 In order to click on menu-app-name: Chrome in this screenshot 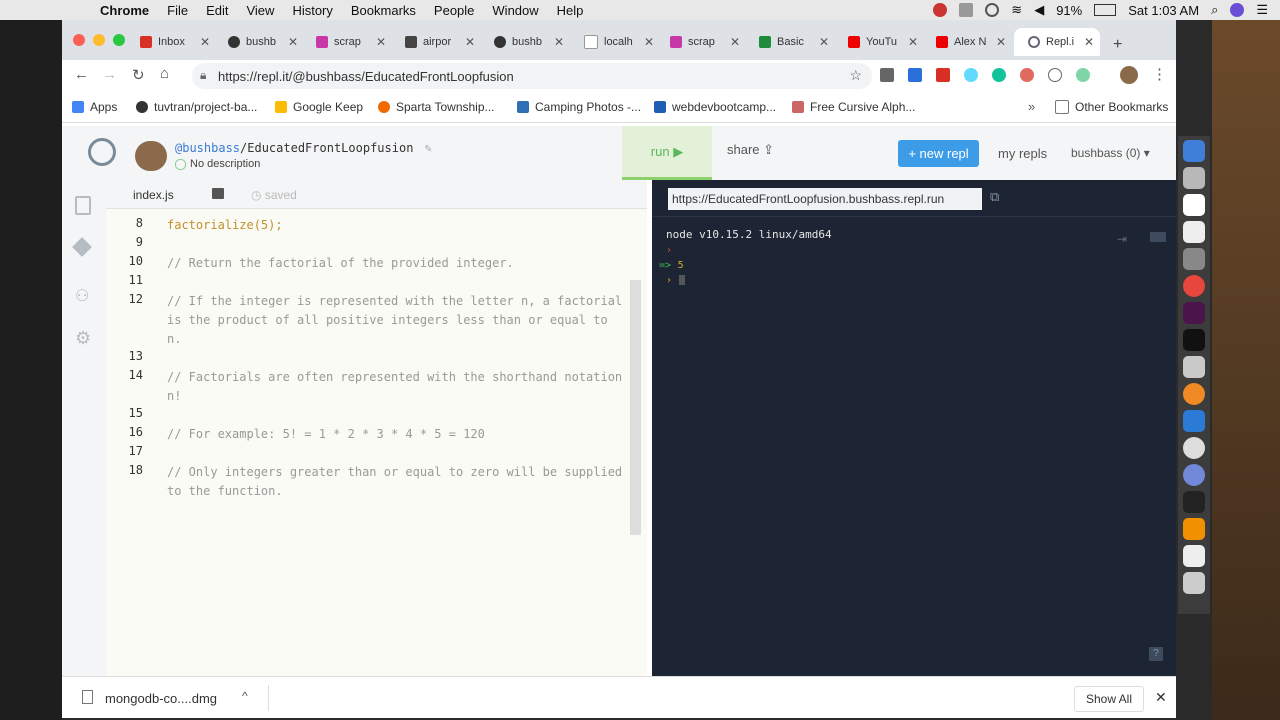, I will do `click(124, 10)`.